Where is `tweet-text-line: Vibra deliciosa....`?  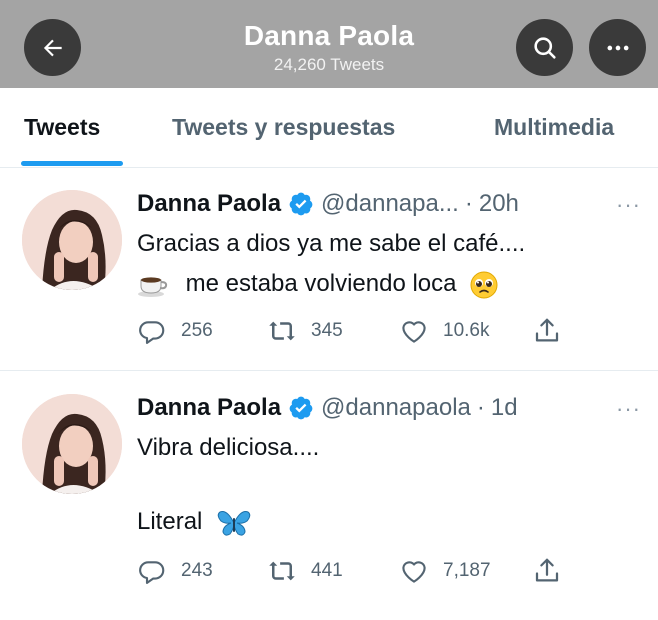 tweet-text-line: Vibra deliciosa.... is located at coordinates (228, 447).